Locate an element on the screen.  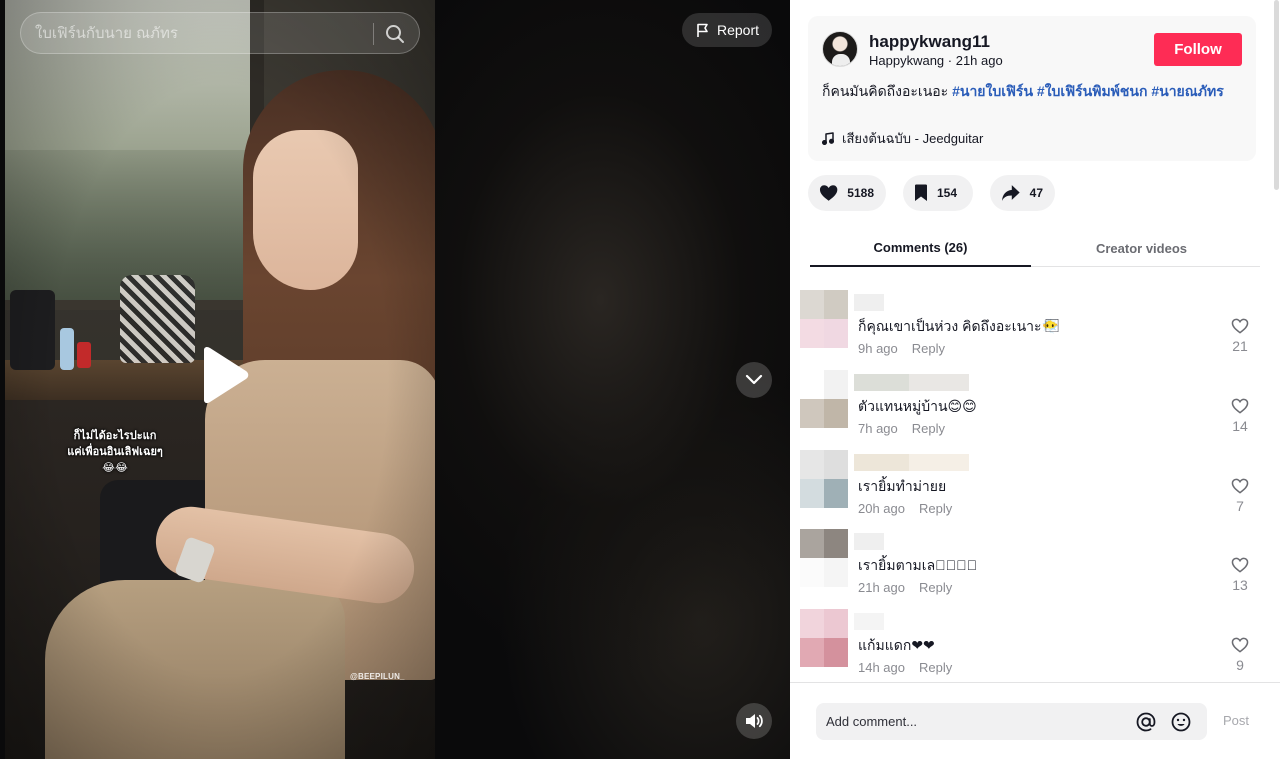
caption-text: ก็คนมันคิดถึงอะเนอะ is located at coordinates (887, 91).